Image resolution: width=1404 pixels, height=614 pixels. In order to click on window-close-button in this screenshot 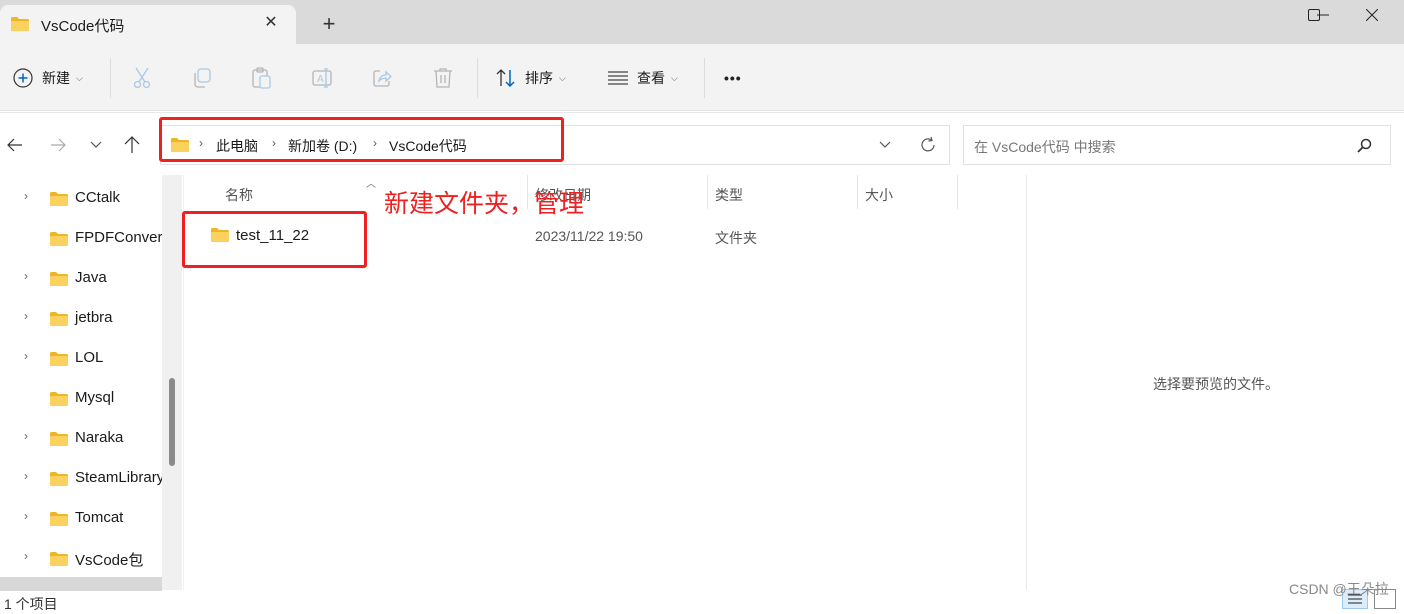, I will do `click(1372, 15)`.